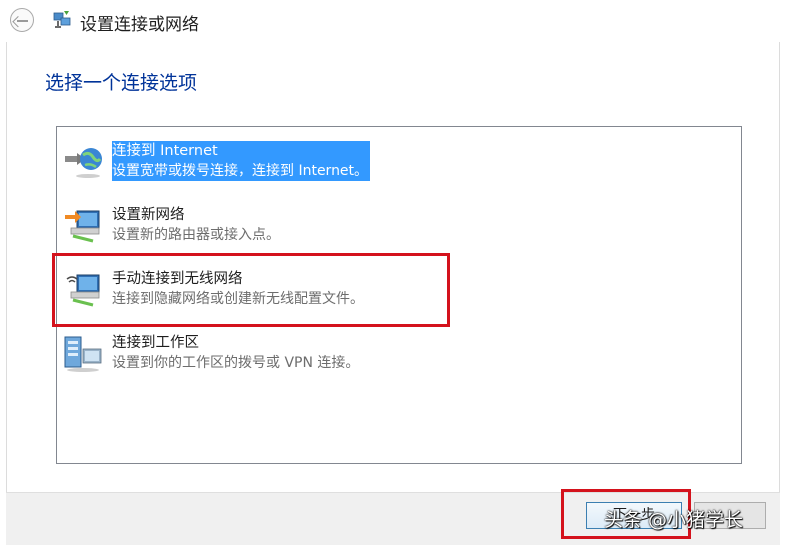  I want to click on window-title: 设置连接或网络, so click(139, 25).